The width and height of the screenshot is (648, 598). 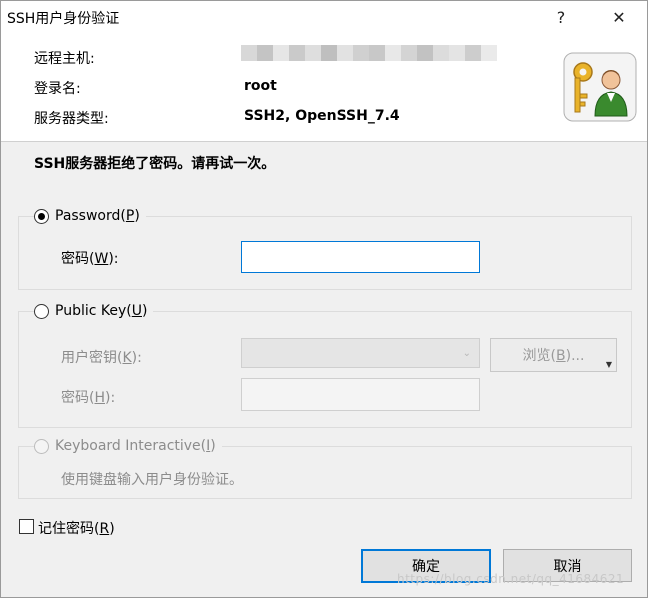 I want to click on browse-button: 浏览(B)... ▼, so click(x=553, y=355).